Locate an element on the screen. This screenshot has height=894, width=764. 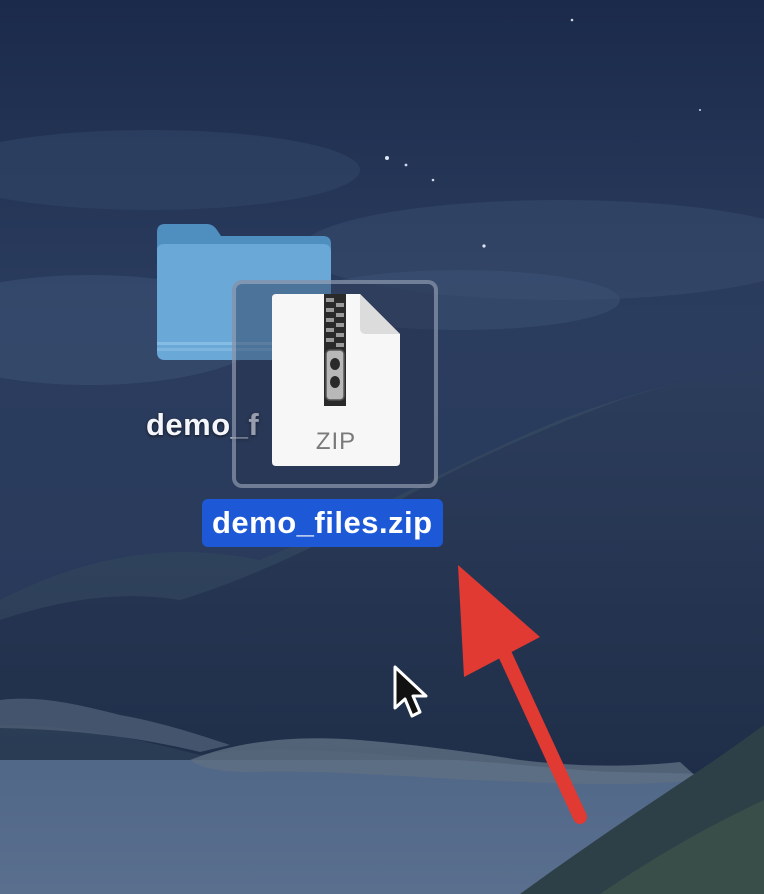
desktop-zip-file-item: ZIP demo_files.zip is located at coordinates (336, 415).